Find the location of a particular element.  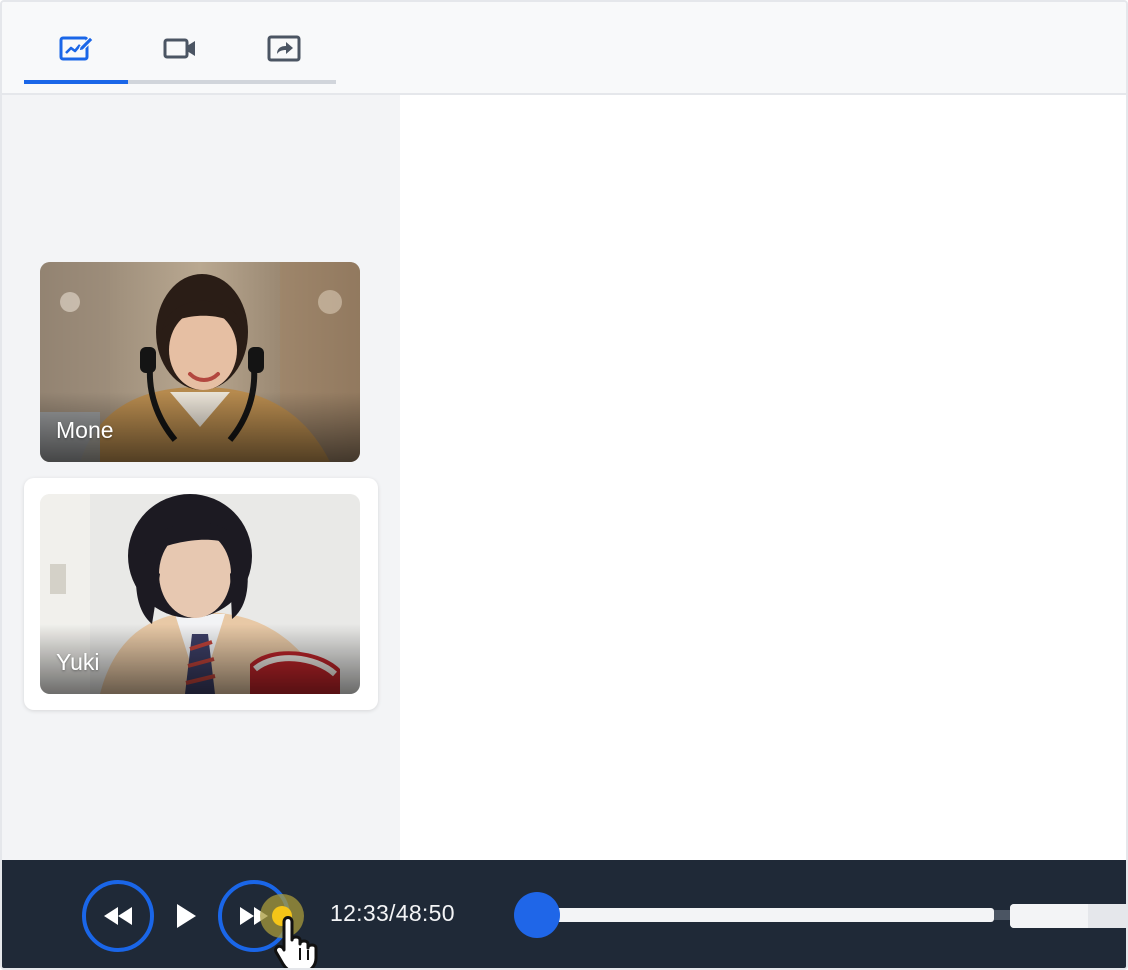

seek-divider is located at coordinates (1002, 915).